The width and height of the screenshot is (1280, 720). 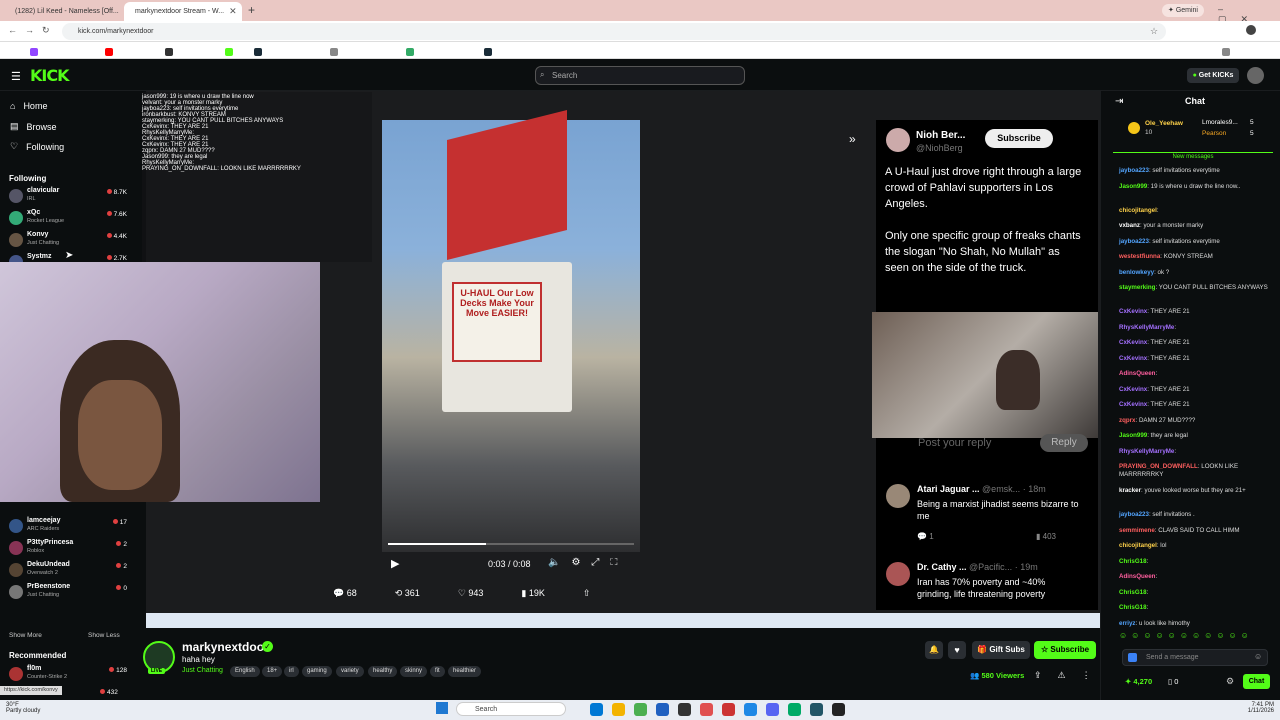 What do you see at coordinates (1252, 708) in the screenshot?
I see `system-clock: 7:41 PM 1/11/2026` at bounding box center [1252, 708].